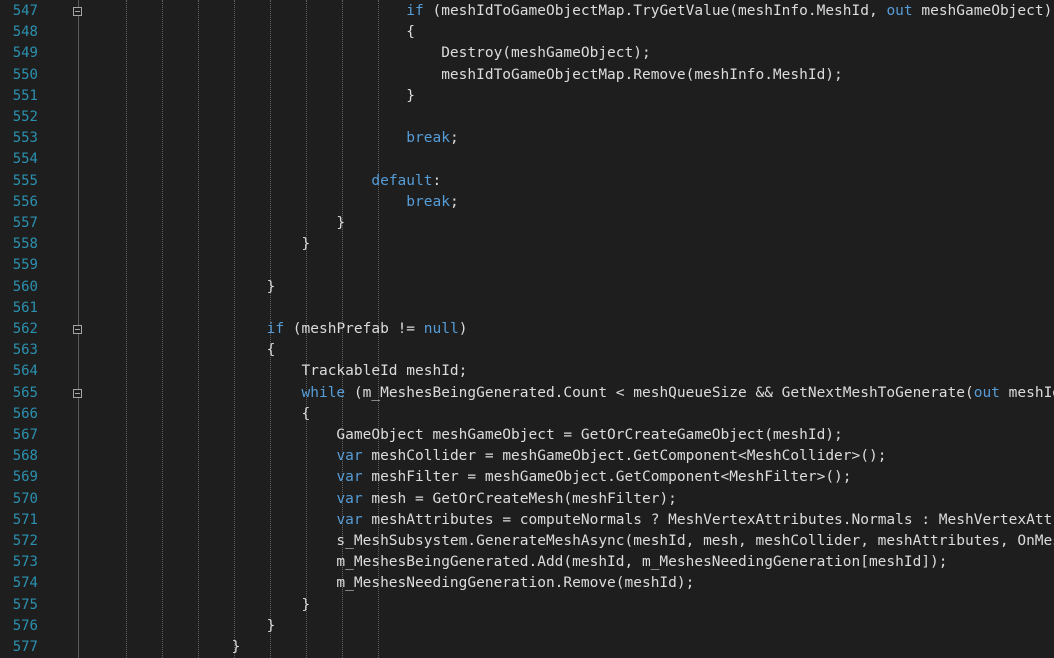 This screenshot has height=658, width=1054. I want to click on code-token: {, so click(254, 32).